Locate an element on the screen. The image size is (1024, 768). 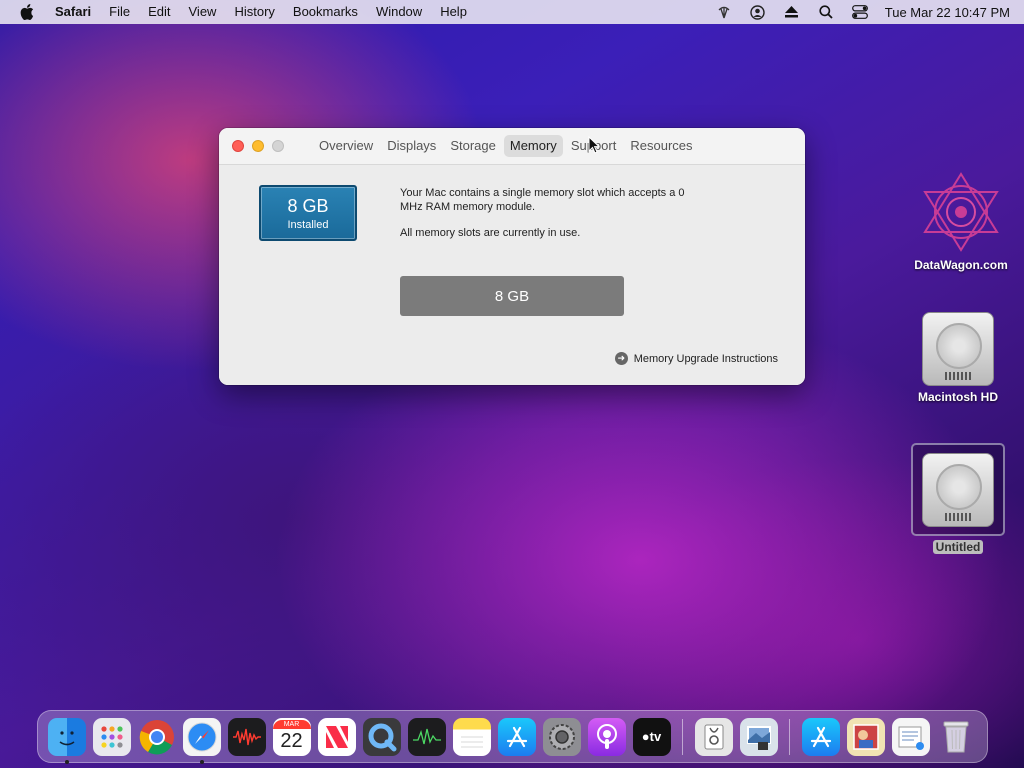
preview-icon is located at coordinates (758, 736).